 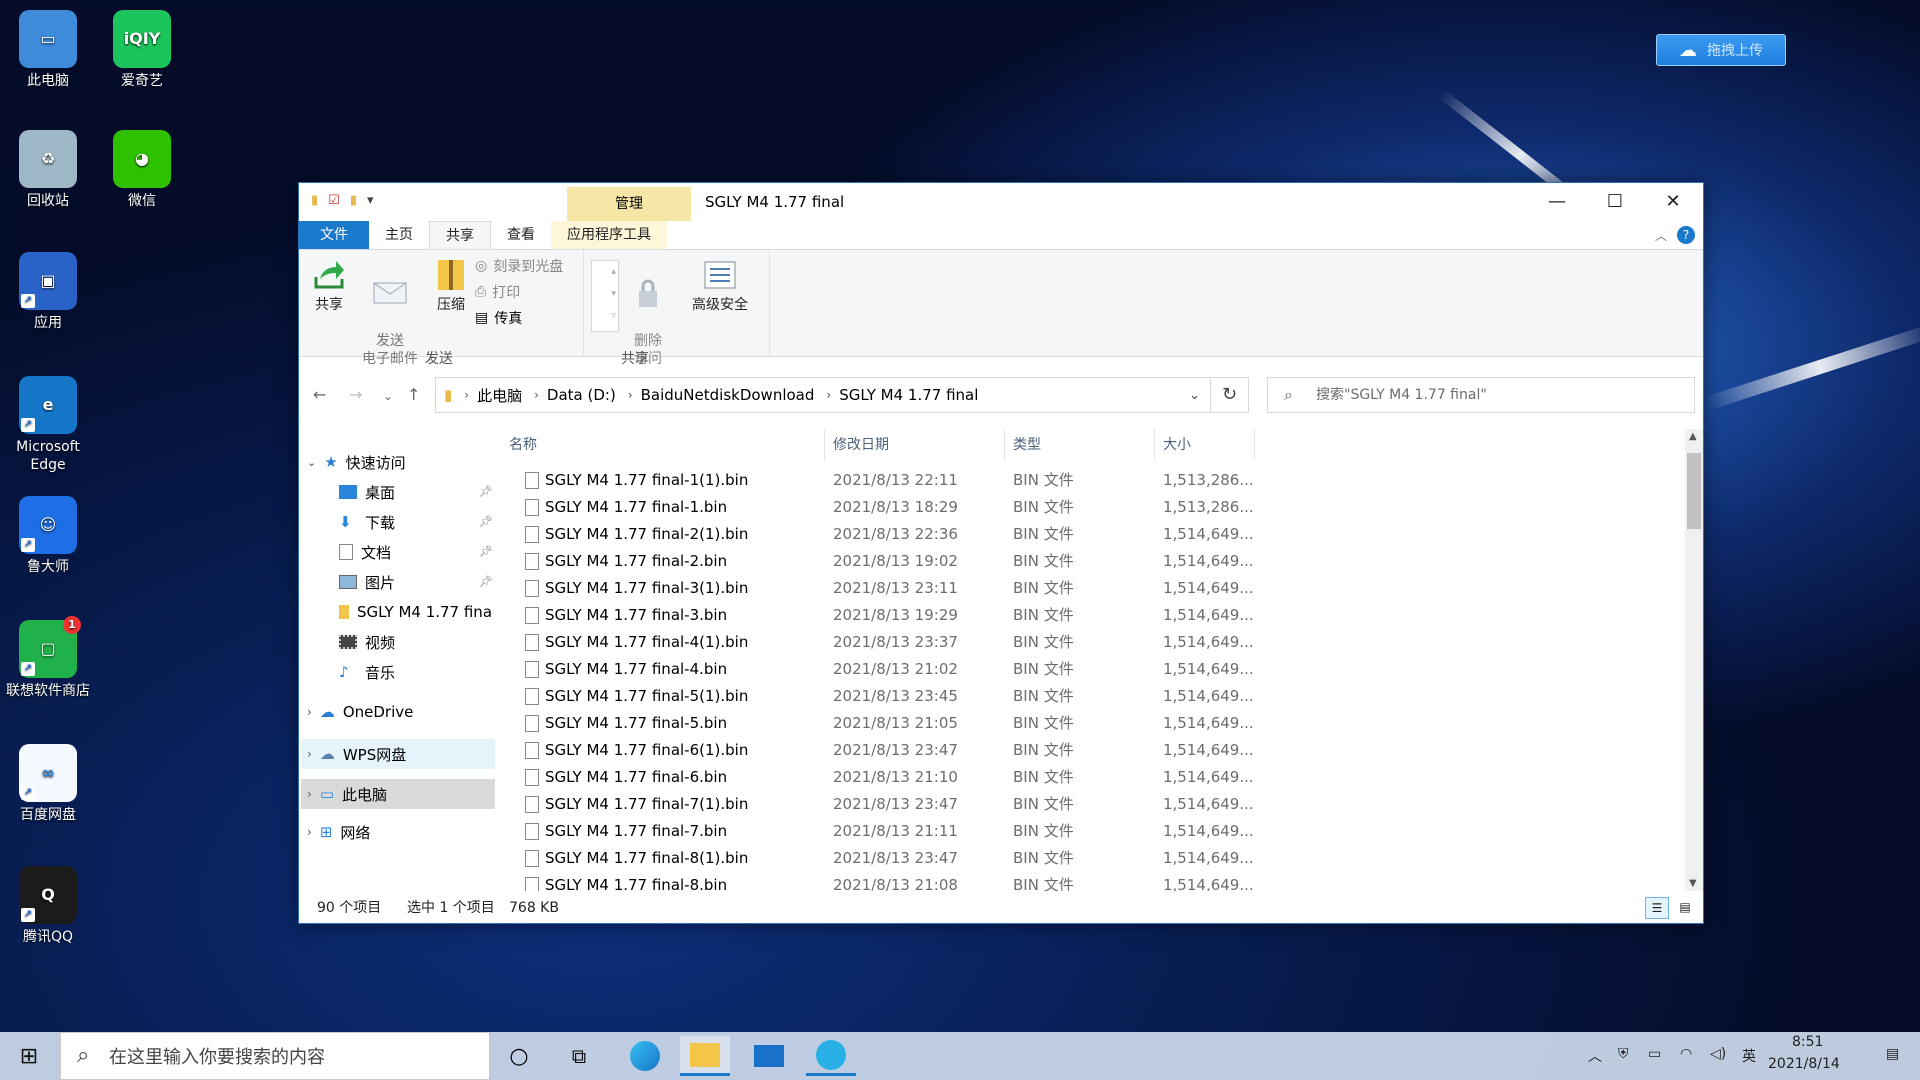 What do you see at coordinates (356, 462) in the screenshot?
I see `nav-quick-access: ⌄ ★ 快速访问` at bounding box center [356, 462].